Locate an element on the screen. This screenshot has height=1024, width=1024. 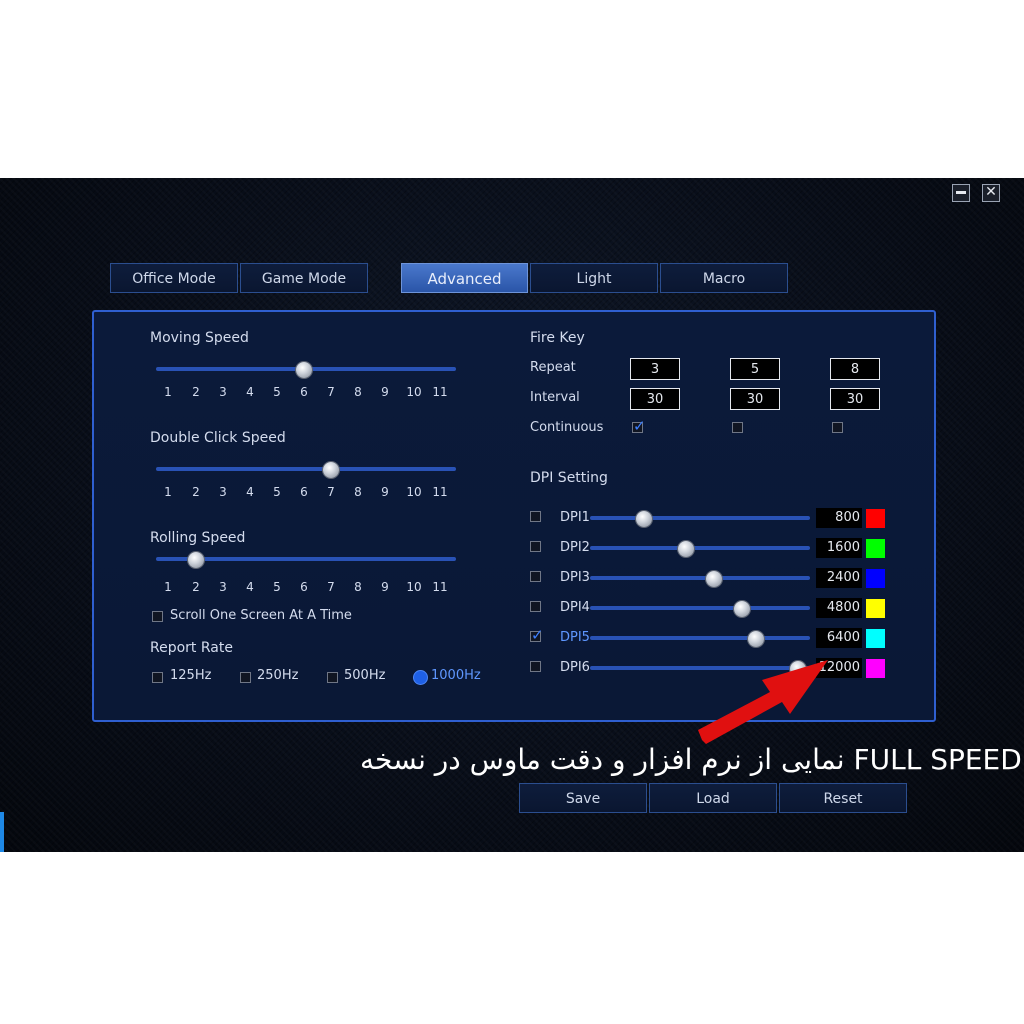
interval-label: Interval is located at coordinates (555, 397).